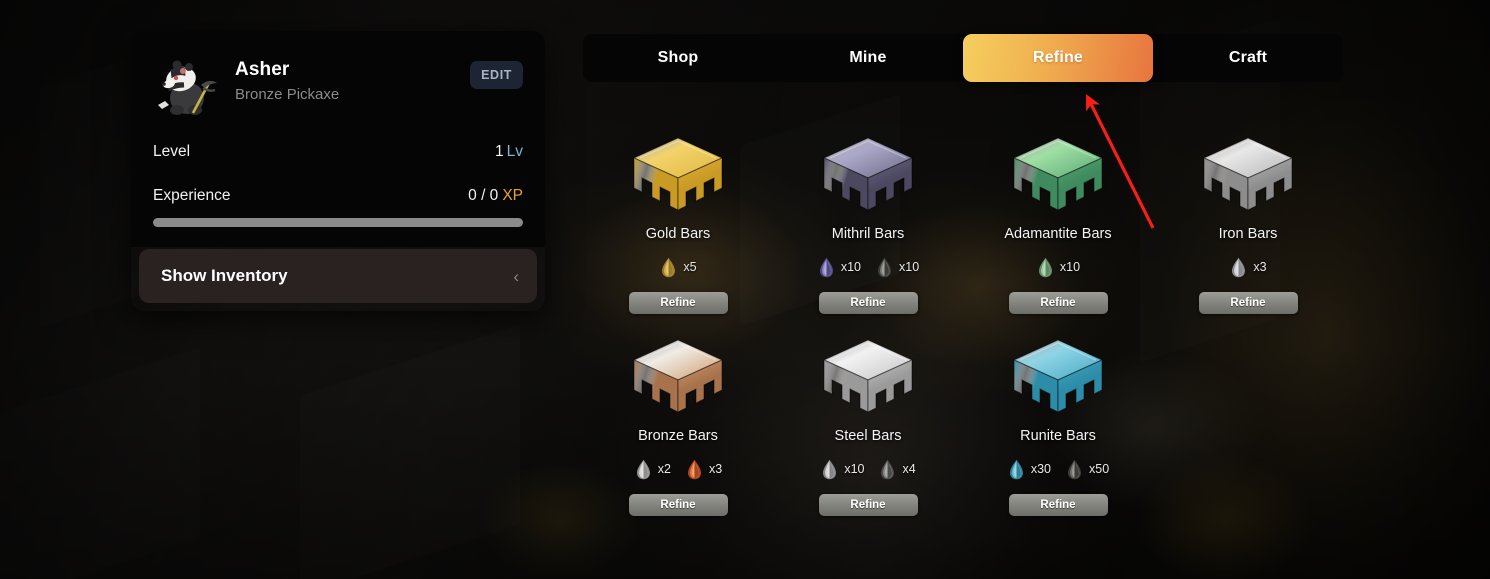 The image size is (1490, 579). I want to click on bronze-bar-cube-icon, so click(678, 376).